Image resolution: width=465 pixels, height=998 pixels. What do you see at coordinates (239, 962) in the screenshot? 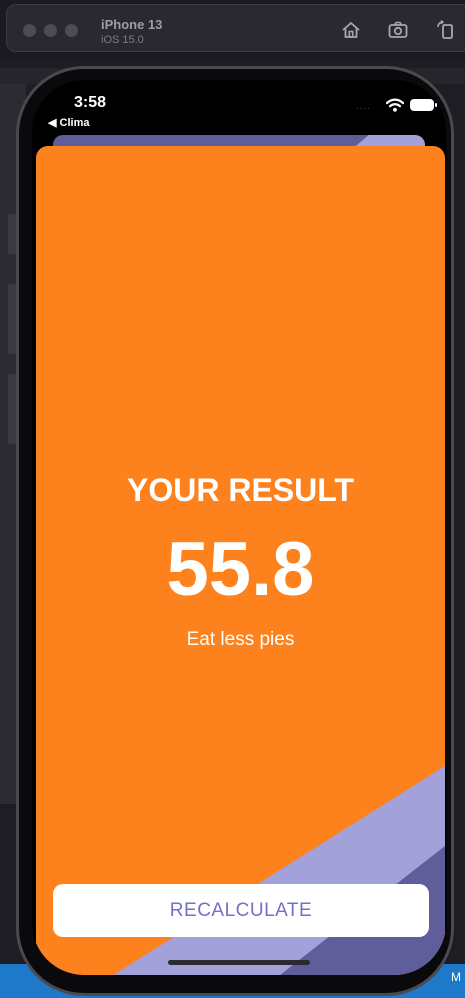
I see `home-indicator` at bounding box center [239, 962].